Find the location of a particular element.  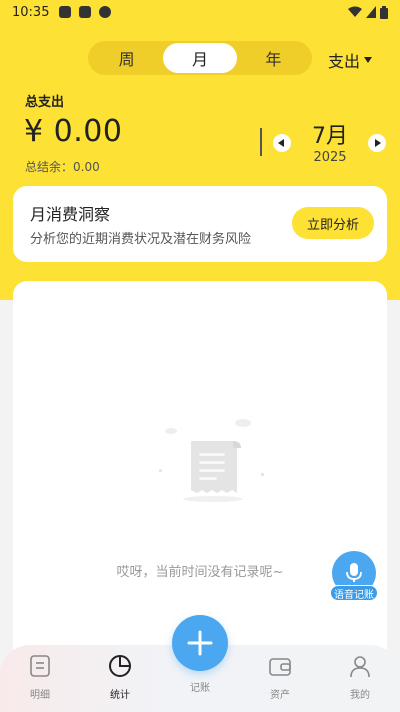

empty-state-text: 哎呀，当前时间没有记录呢~ is located at coordinates (200, 572).